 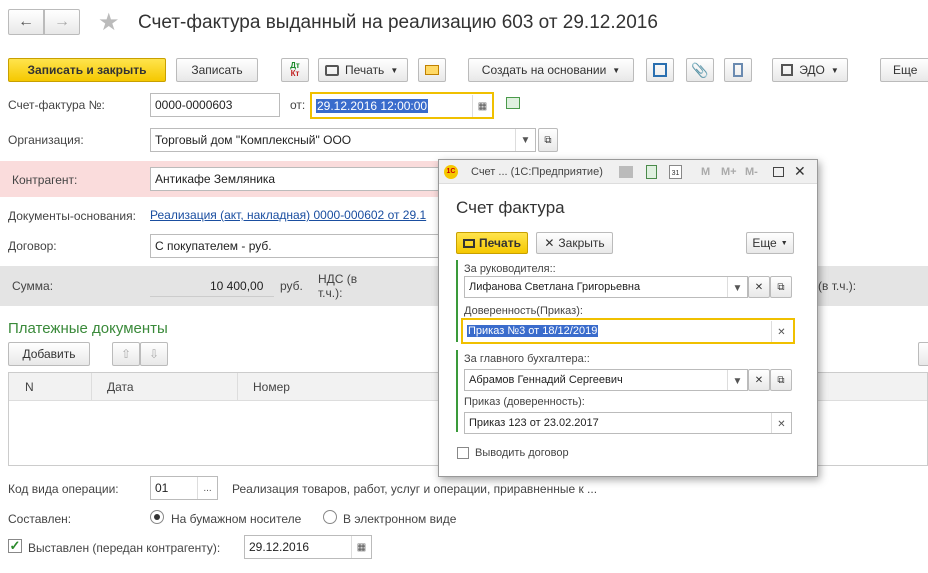 What do you see at coordinates (300, 246) in the screenshot?
I see `contract-input: С покупателем - руб.` at bounding box center [300, 246].